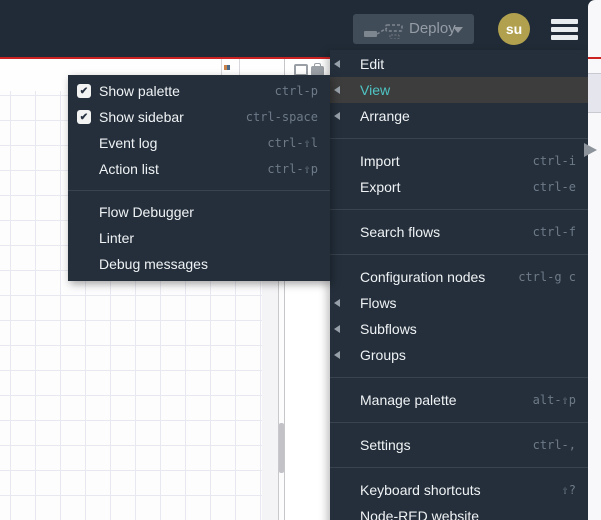 Image resolution: width=601 pixels, height=520 pixels. What do you see at coordinates (199, 91) in the screenshot?
I see `view-submenu-item-show-palette: Show palette ctrl-p` at bounding box center [199, 91].